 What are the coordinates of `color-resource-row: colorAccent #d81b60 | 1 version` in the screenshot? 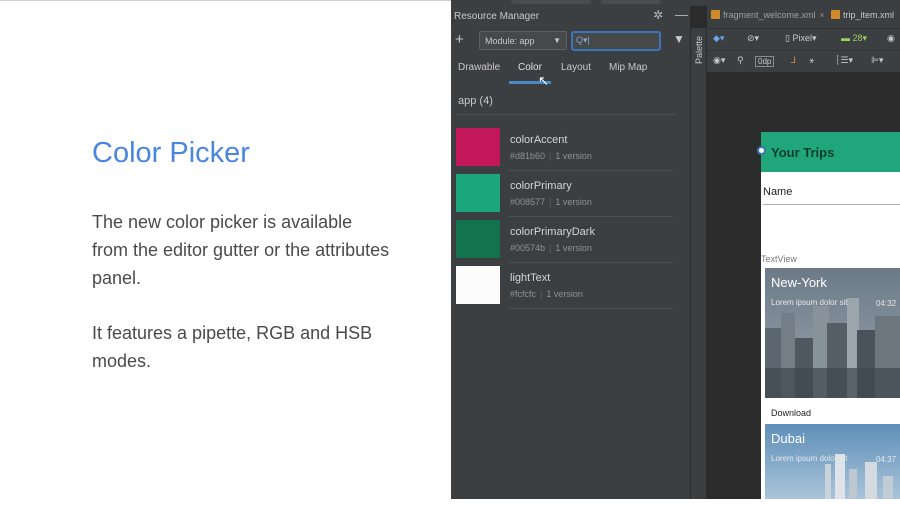 It's located at (571, 151).